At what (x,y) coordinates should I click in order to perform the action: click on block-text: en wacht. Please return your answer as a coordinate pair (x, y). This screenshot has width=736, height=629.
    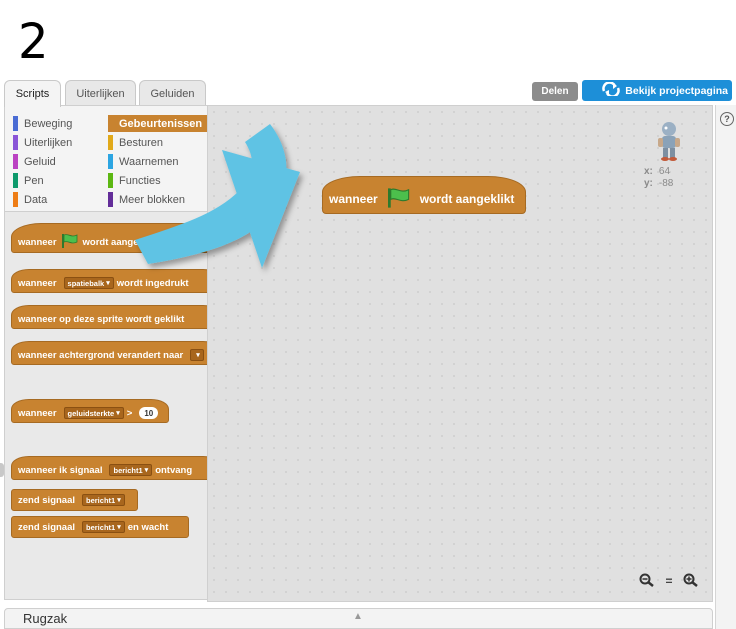
    Looking at the image, I should click on (148, 527).